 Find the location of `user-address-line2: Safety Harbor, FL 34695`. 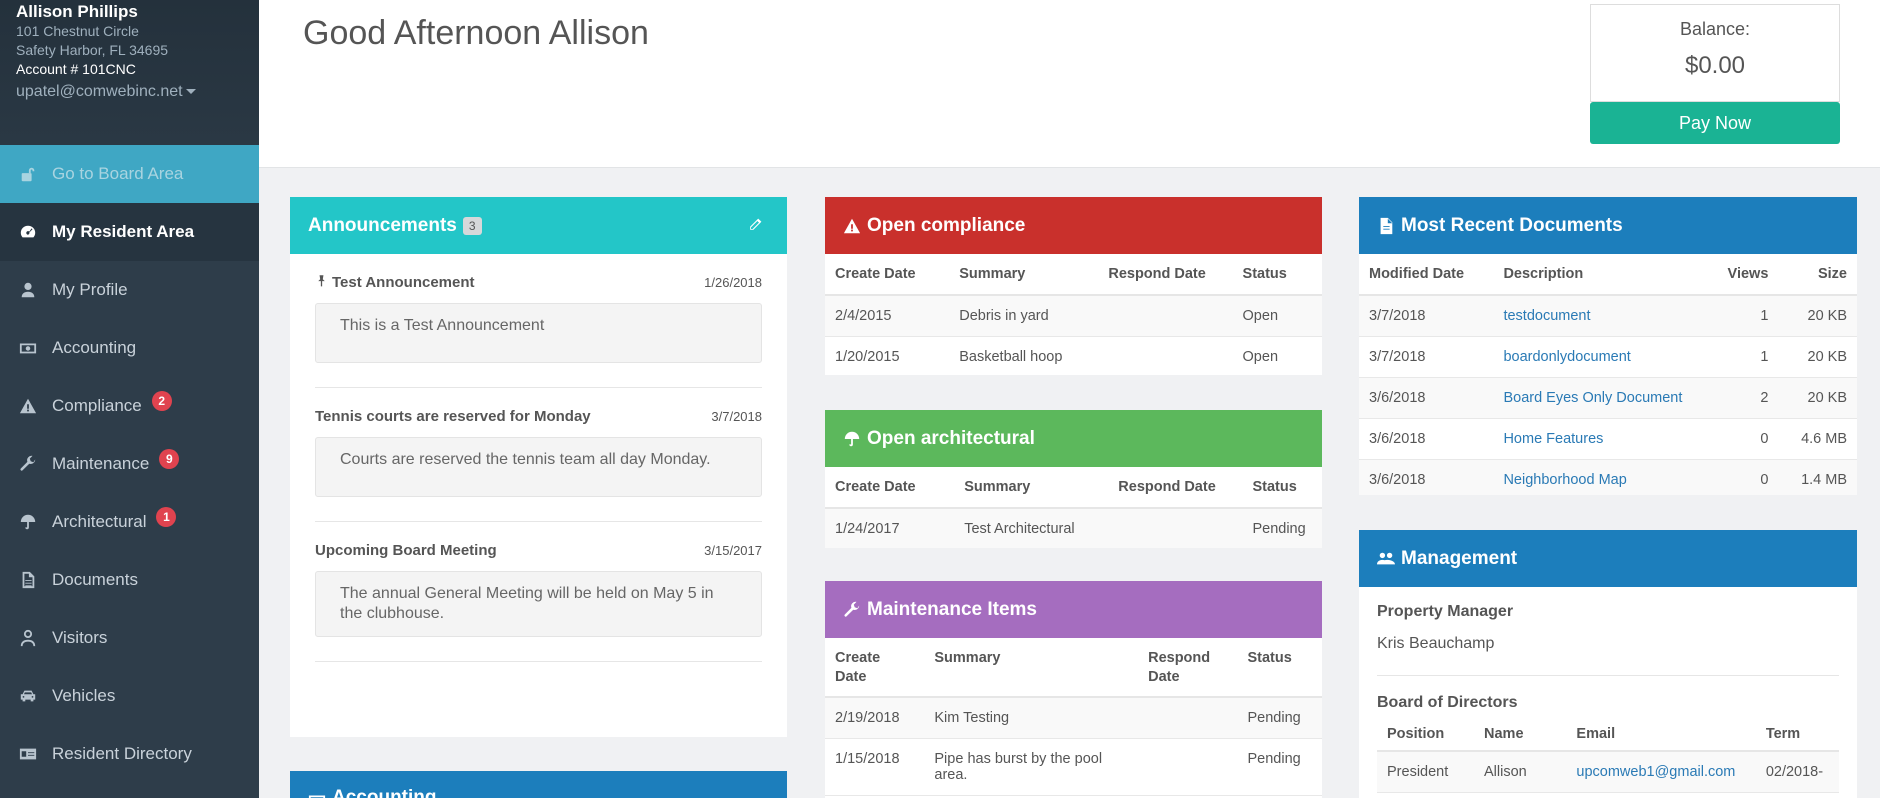

user-address-line2: Safety Harbor, FL 34695 is located at coordinates (92, 50).